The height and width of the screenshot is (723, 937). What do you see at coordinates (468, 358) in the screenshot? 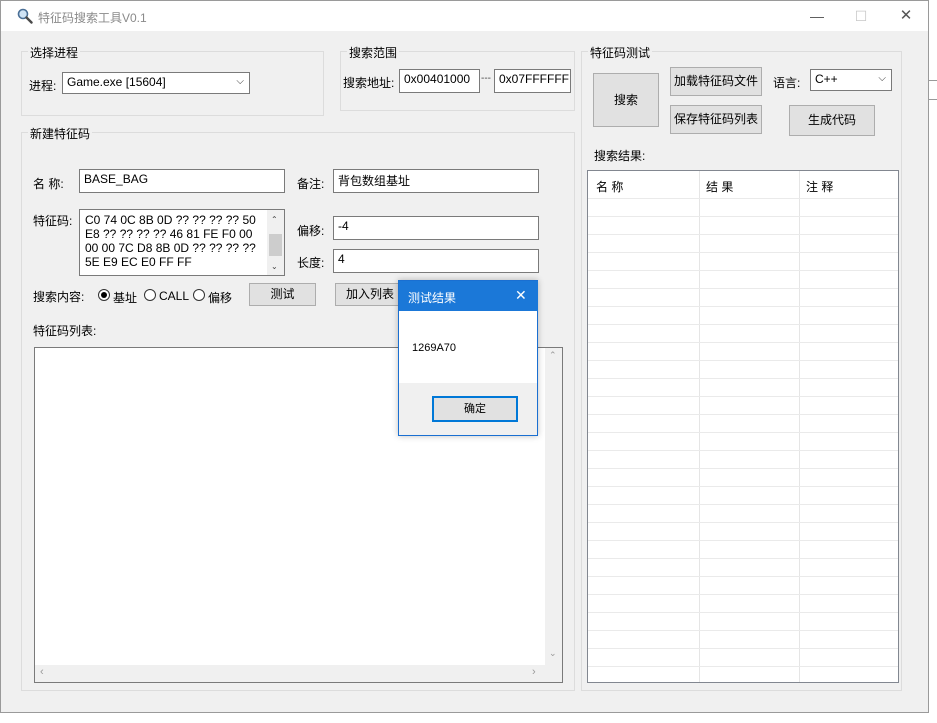
I see `test-result-dialog: 测试结果 ✕ 1269A70 确定` at bounding box center [468, 358].